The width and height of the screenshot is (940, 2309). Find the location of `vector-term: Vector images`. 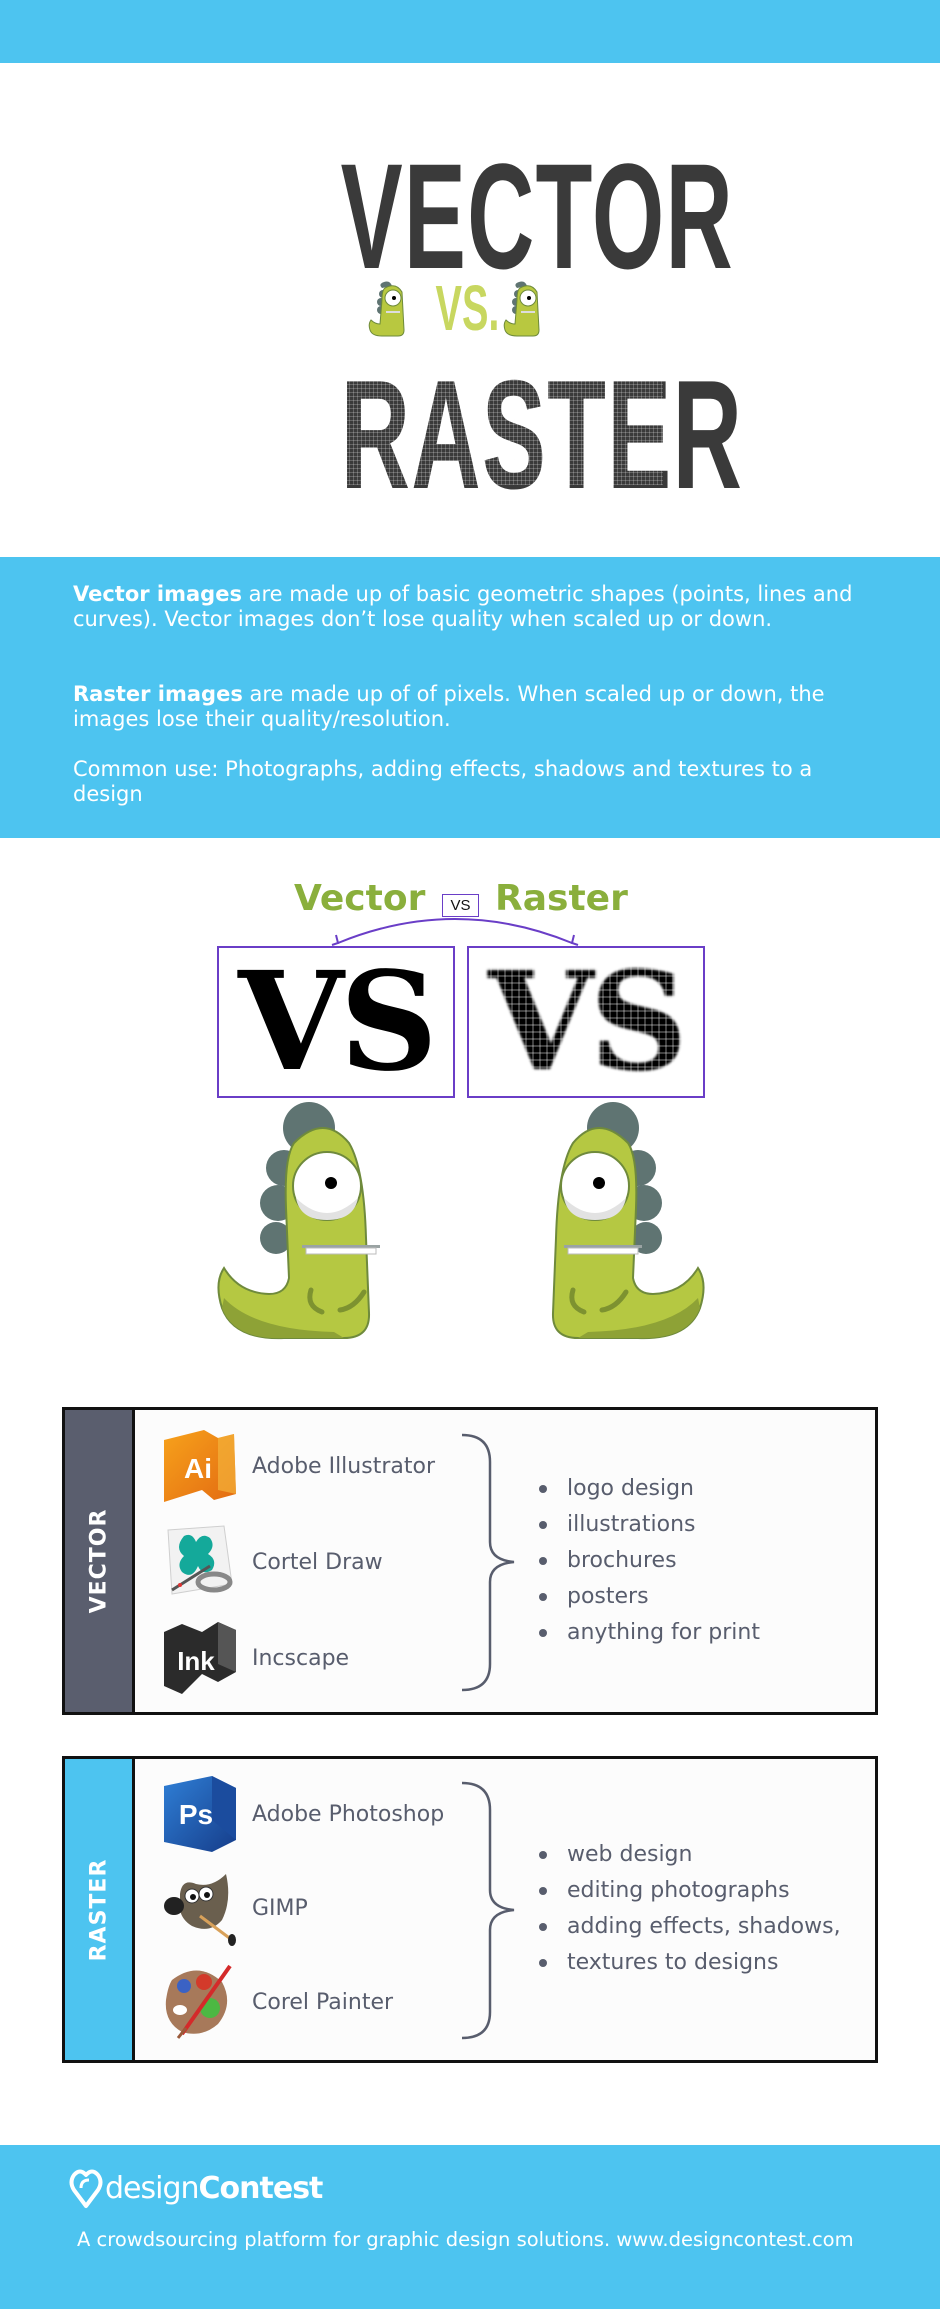

vector-term: Vector images is located at coordinates (157, 594).